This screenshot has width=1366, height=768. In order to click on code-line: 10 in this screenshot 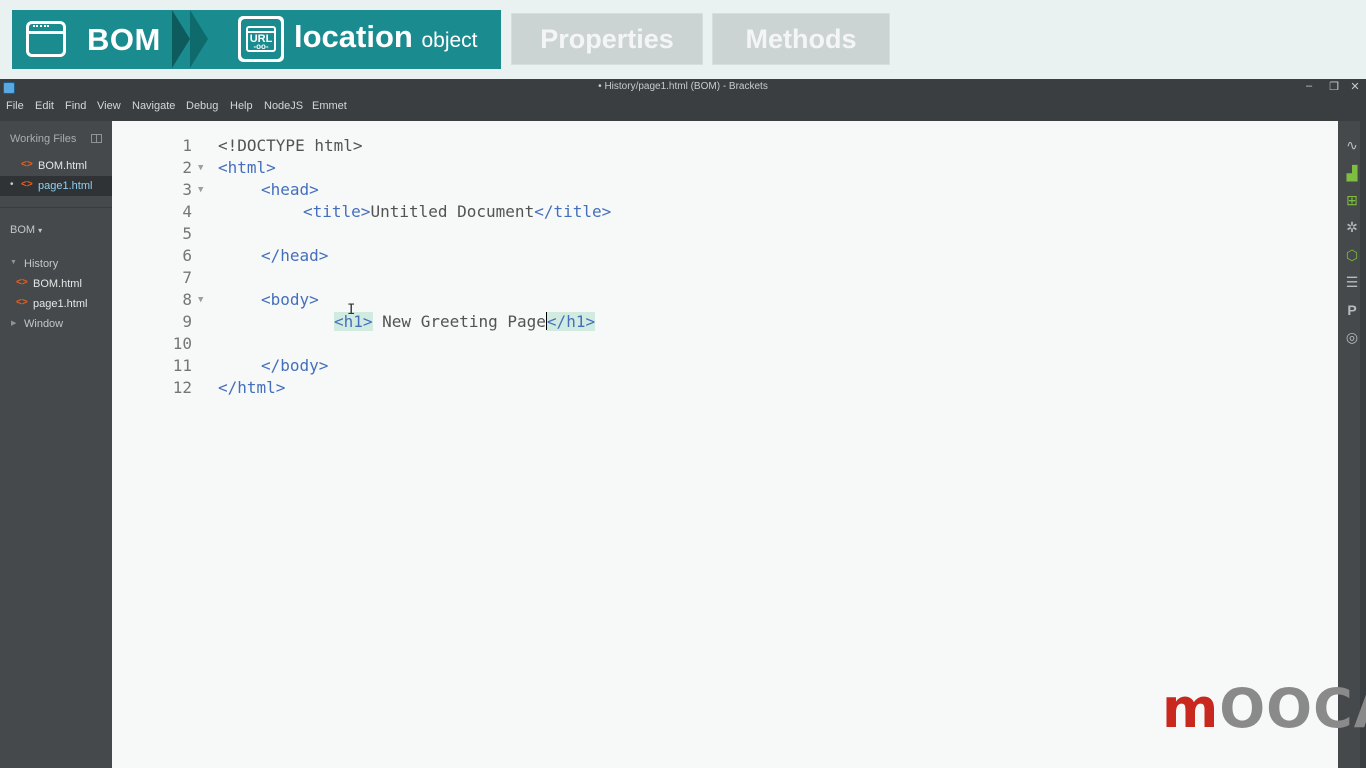, I will do `click(725, 344)`.